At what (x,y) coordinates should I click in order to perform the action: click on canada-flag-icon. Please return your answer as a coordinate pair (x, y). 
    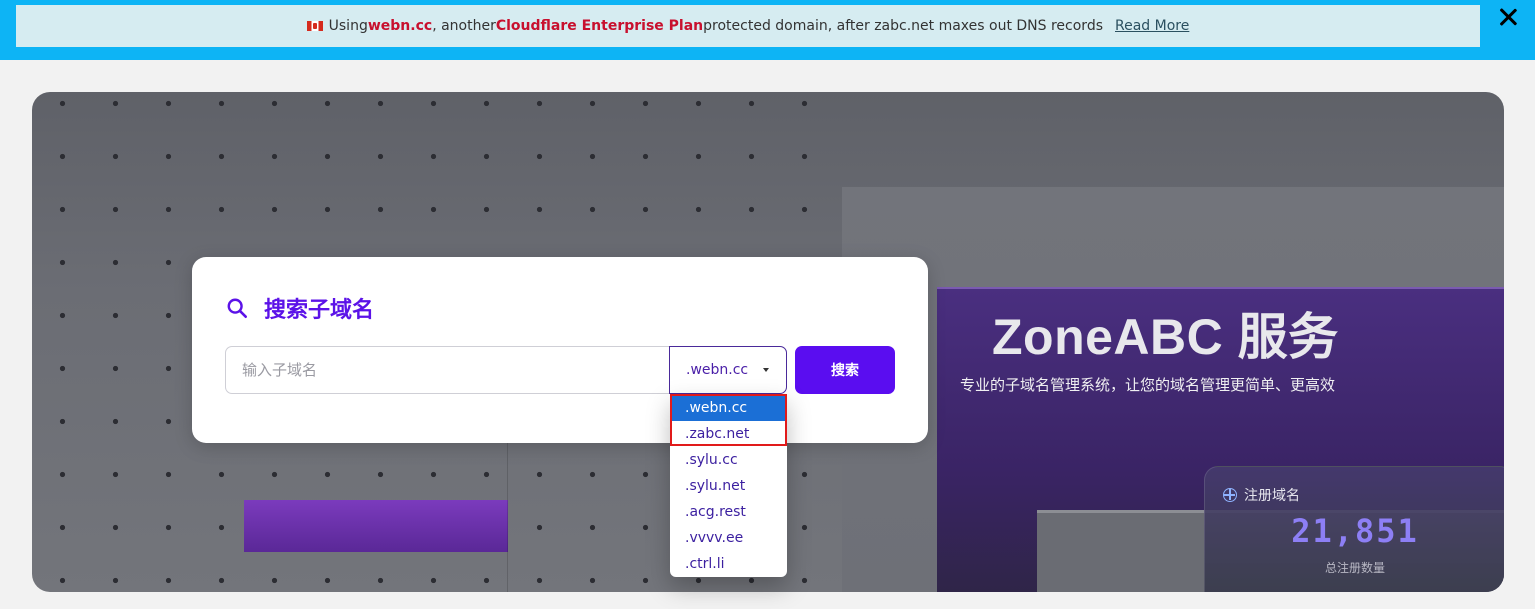
    Looking at the image, I should click on (314, 26).